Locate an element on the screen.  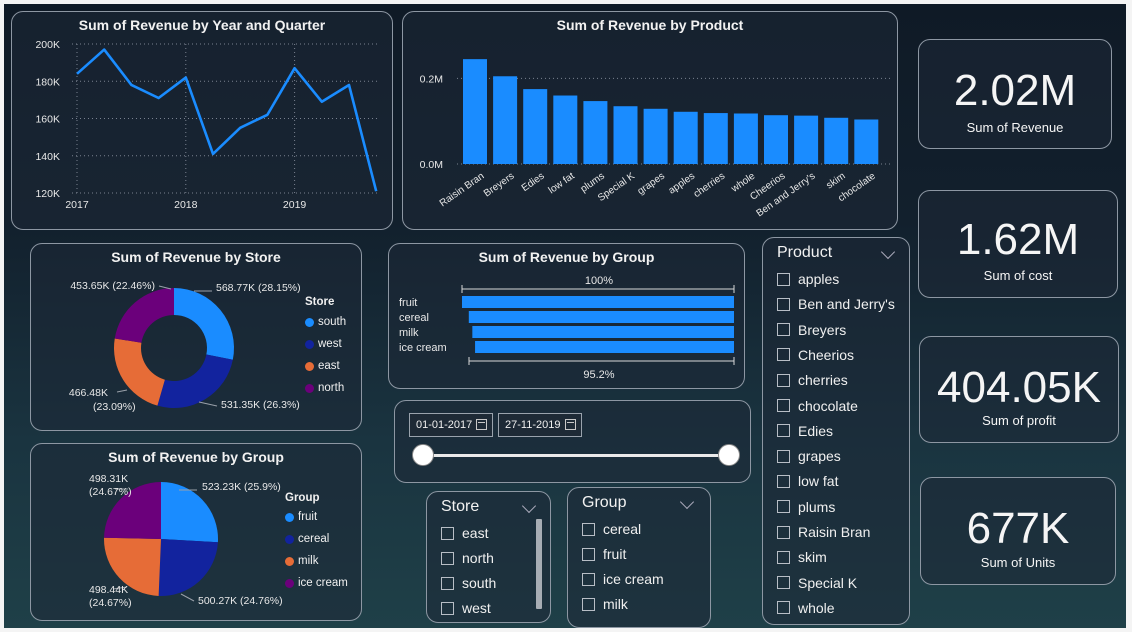
slicer-item-whole: whole is located at coordinates (806, 608).